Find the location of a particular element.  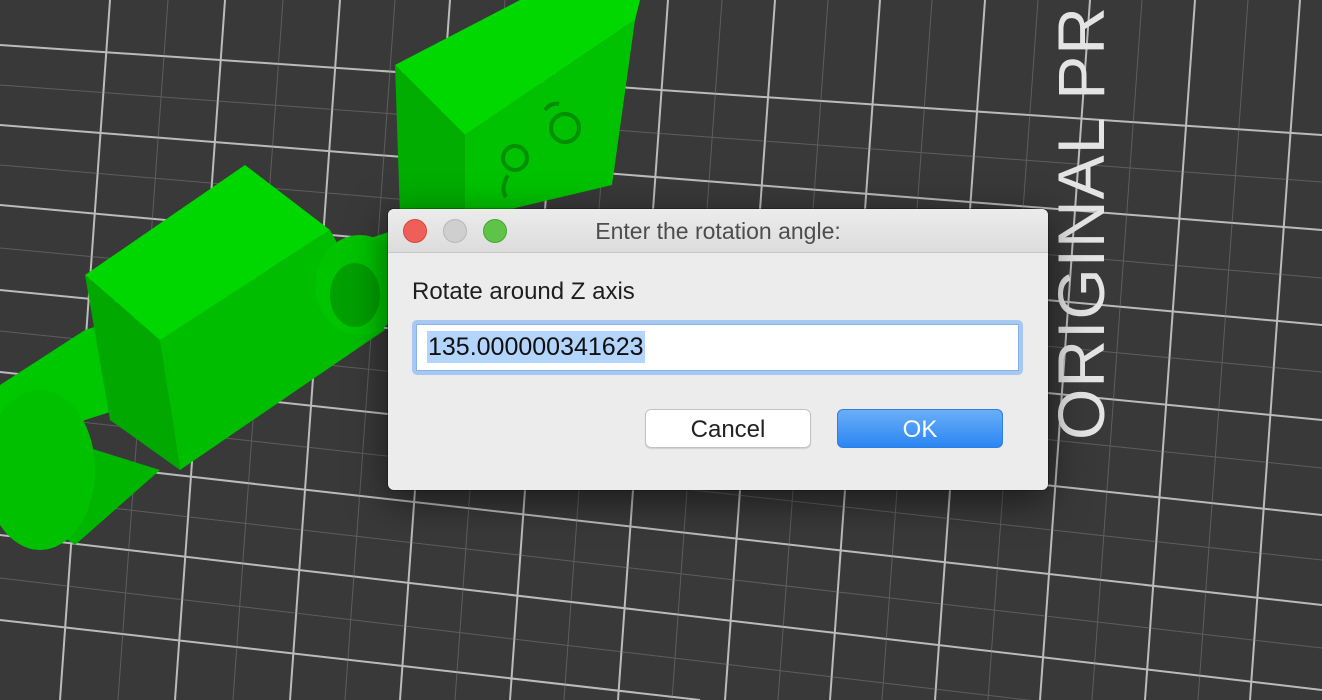

ok-button: OK is located at coordinates (920, 428).